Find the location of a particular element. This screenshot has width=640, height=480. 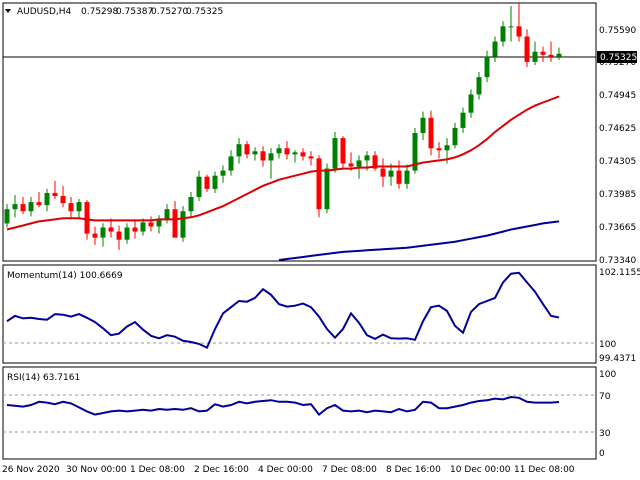

symbol-high: 0.75387 is located at coordinates (134, 12).